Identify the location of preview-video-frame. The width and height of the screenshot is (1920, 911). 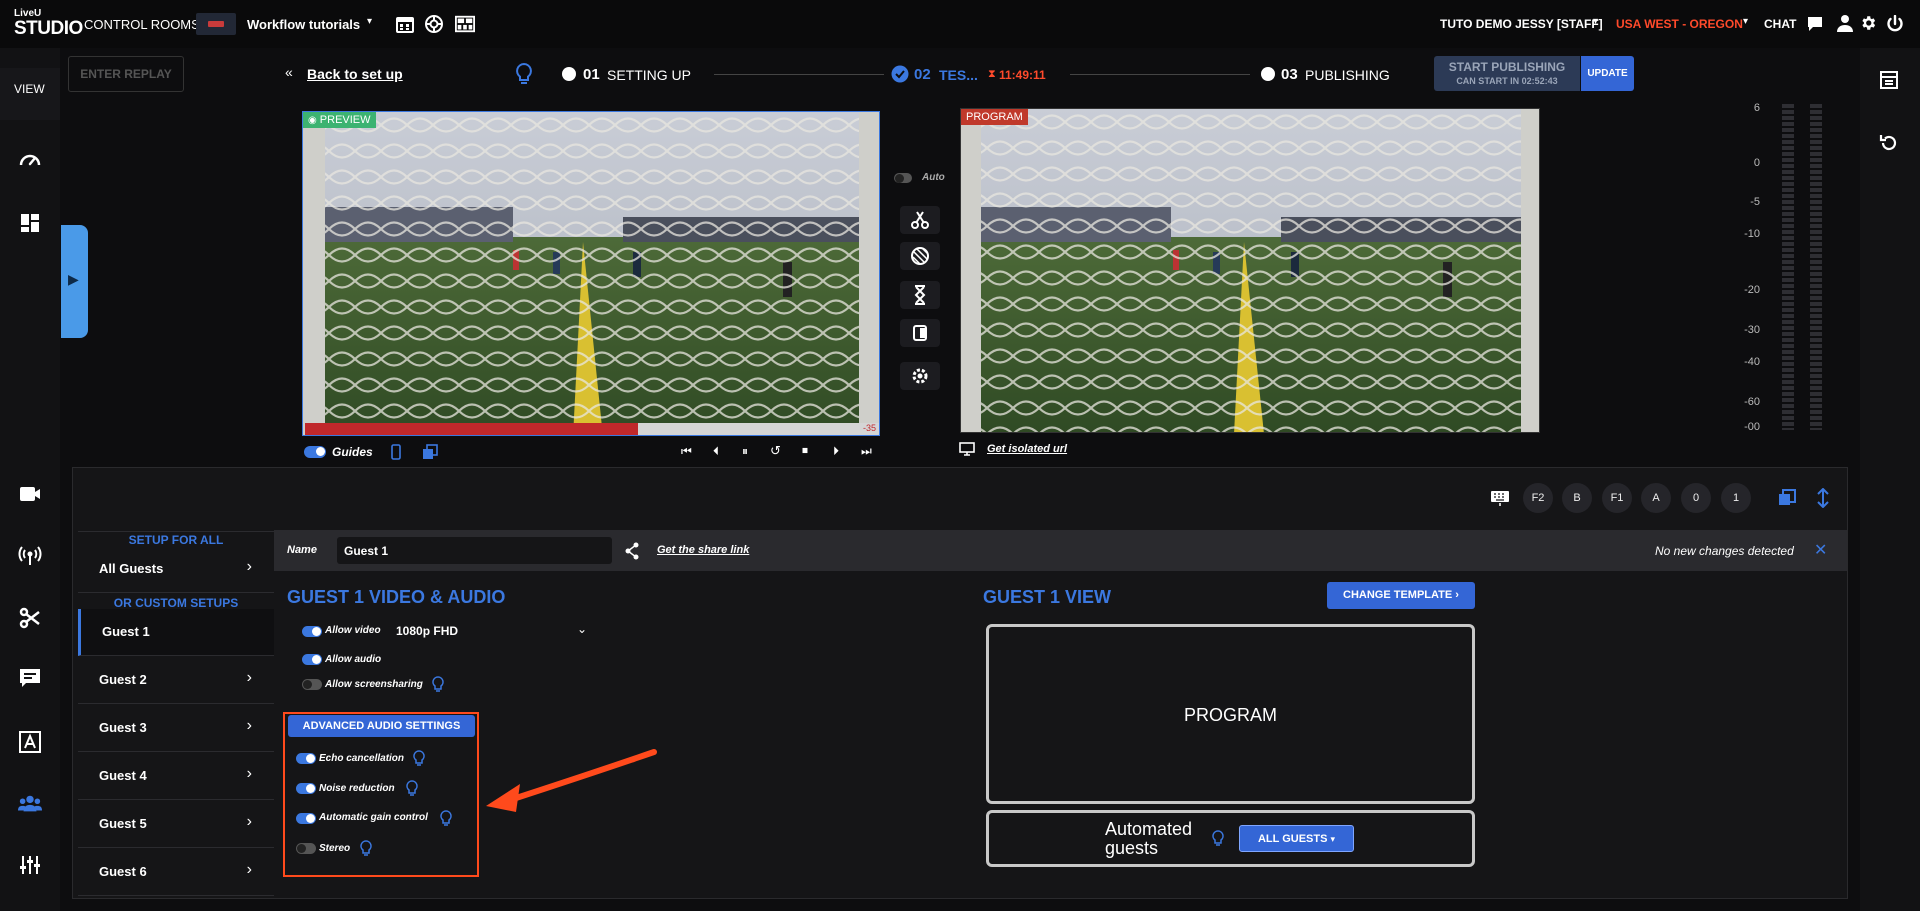
(591, 273).